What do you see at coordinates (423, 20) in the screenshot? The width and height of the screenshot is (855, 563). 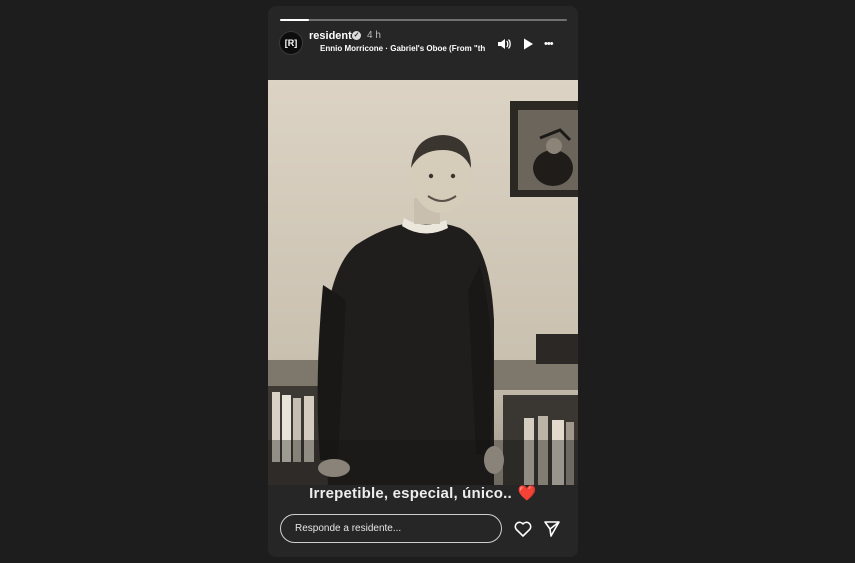 I see `story-progress-bar` at bounding box center [423, 20].